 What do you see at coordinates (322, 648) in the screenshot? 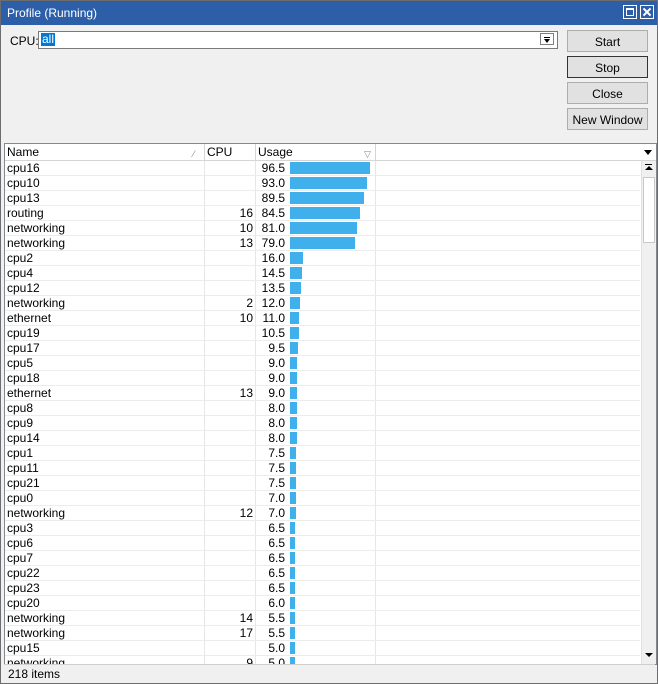
I see `table-row: cpu15 5.0` at bounding box center [322, 648].